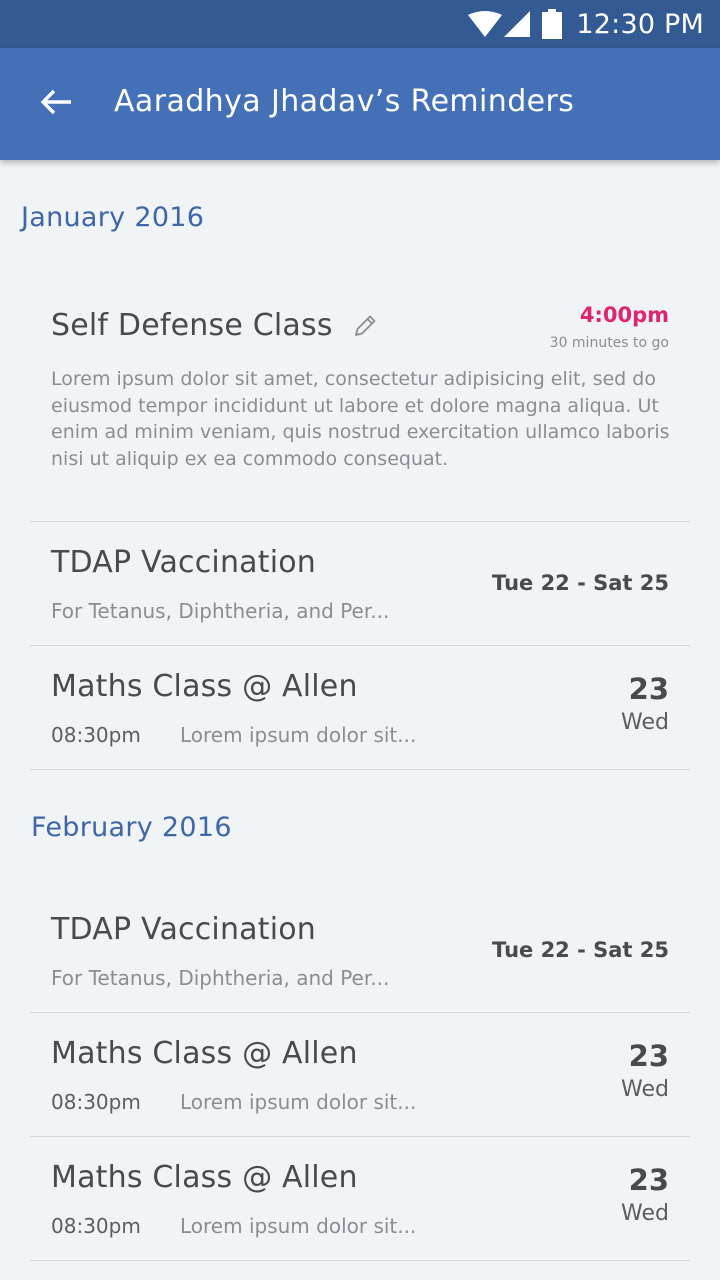 This screenshot has width=720, height=1280. What do you see at coordinates (365, 328) in the screenshot?
I see `pencil-icon` at bounding box center [365, 328].